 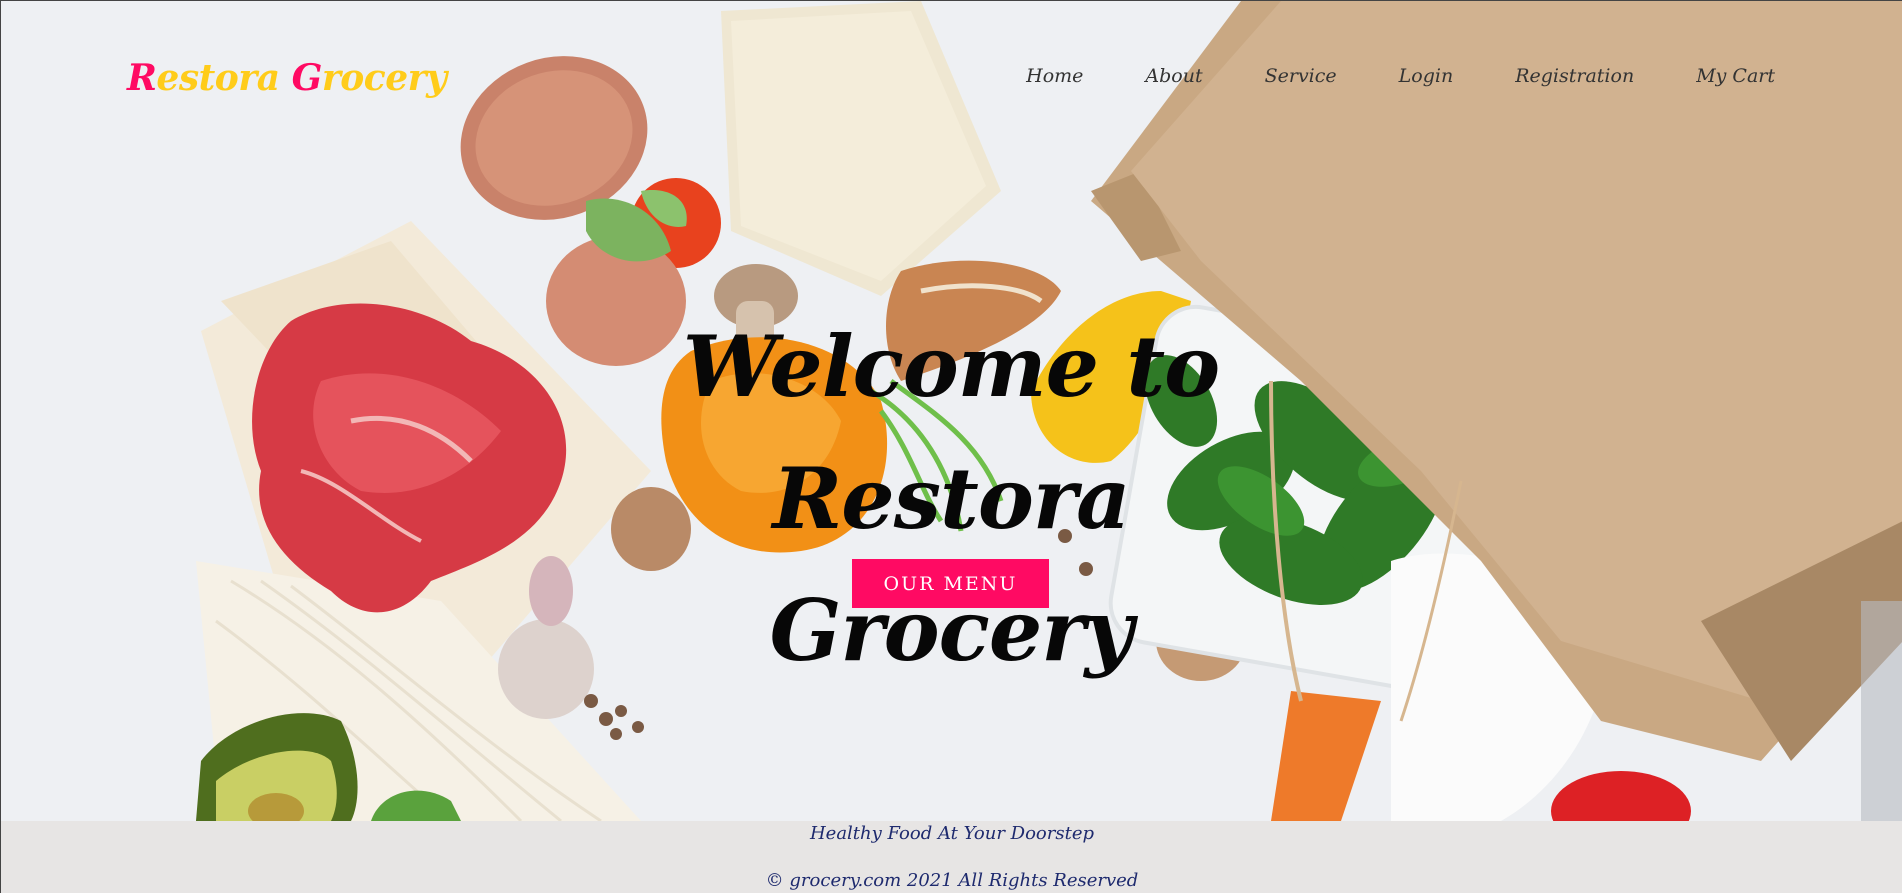 What do you see at coordinates (1173, 76) in the screenshot?
I see `nav-about: About` at bounding box center [1173, 76].